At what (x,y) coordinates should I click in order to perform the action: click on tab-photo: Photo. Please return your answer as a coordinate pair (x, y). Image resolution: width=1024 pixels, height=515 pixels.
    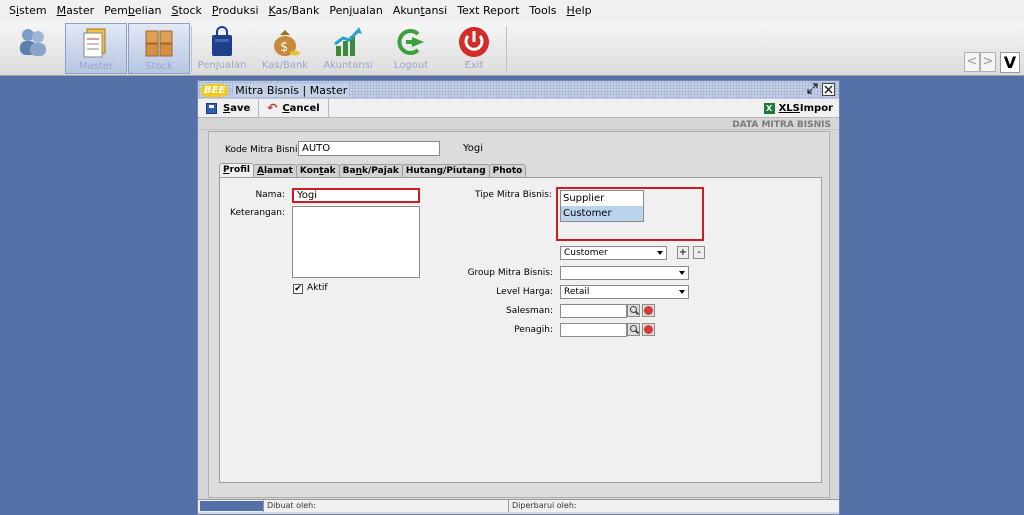
    Looking at the image, I should click on (507, 171).